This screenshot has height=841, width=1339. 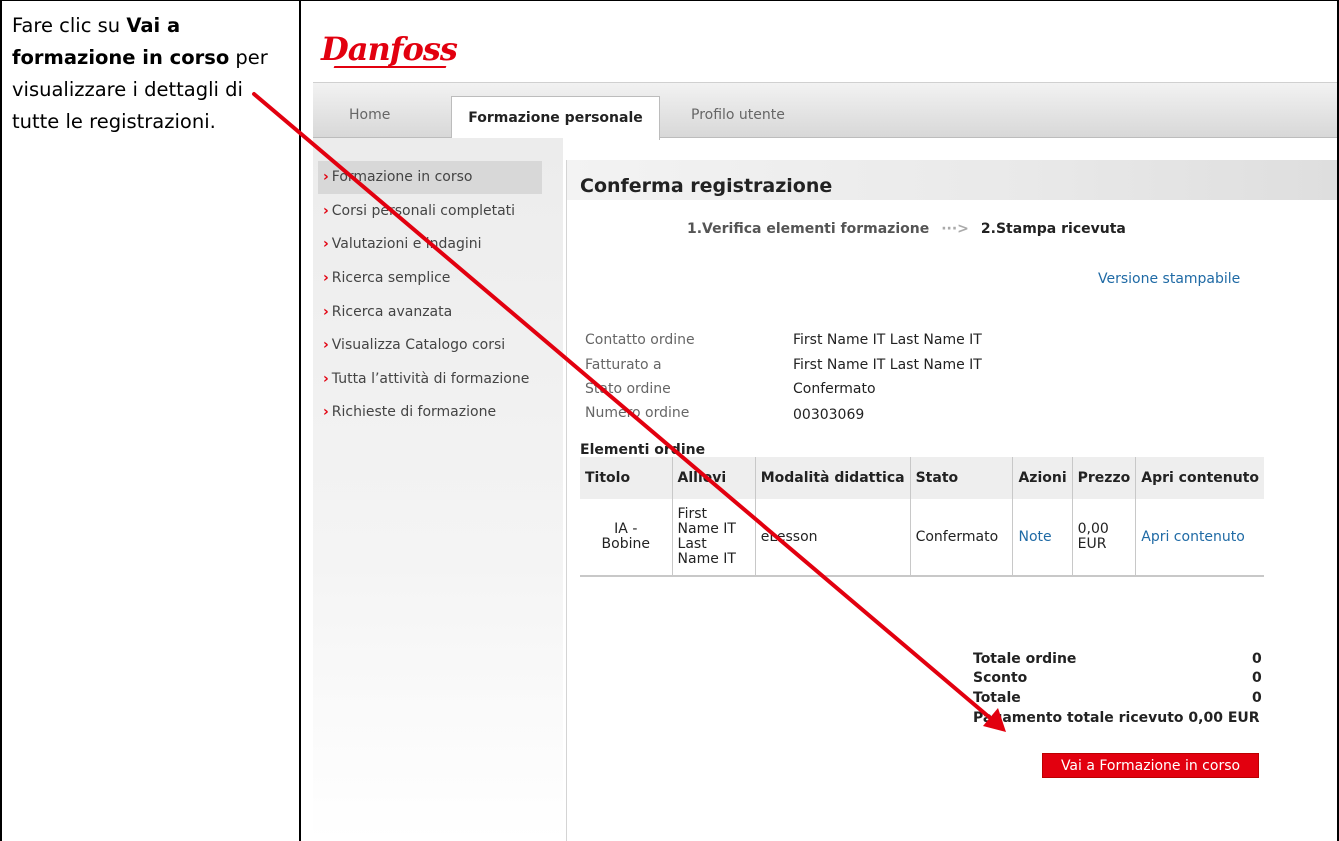 What do you see at coordinates (833, 538) in the screenshot?
I see `cell-modalita: eLesson` at bounding box center [833, 538].